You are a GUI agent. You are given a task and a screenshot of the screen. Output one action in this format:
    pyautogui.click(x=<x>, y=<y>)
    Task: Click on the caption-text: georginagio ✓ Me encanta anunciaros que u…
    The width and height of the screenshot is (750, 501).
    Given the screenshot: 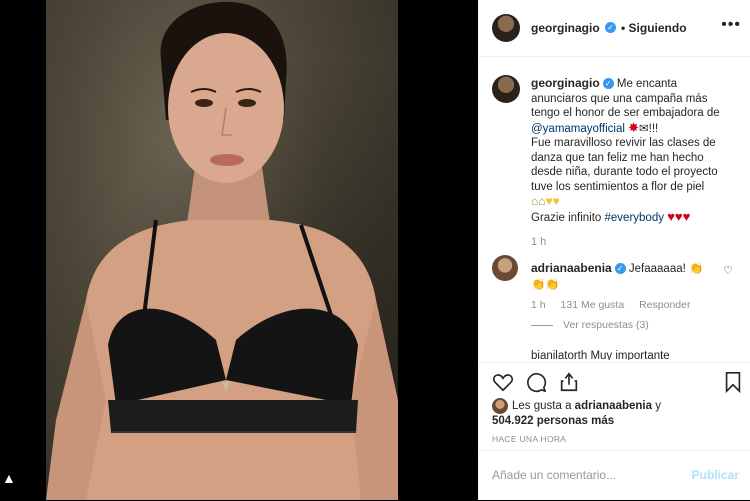 What is the action you would take?
    pyautogui.click(x=633, y=150)
    